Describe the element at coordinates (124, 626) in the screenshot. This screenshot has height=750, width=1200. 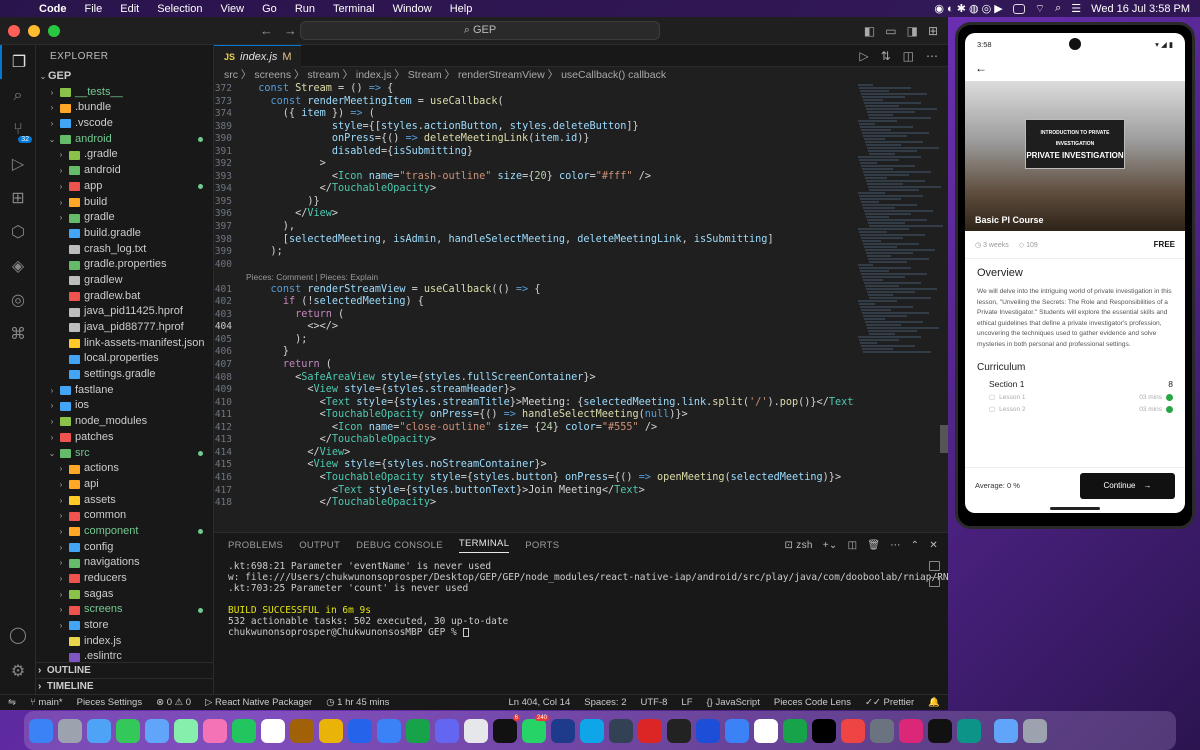
I see `tree-item: › store` at that location.